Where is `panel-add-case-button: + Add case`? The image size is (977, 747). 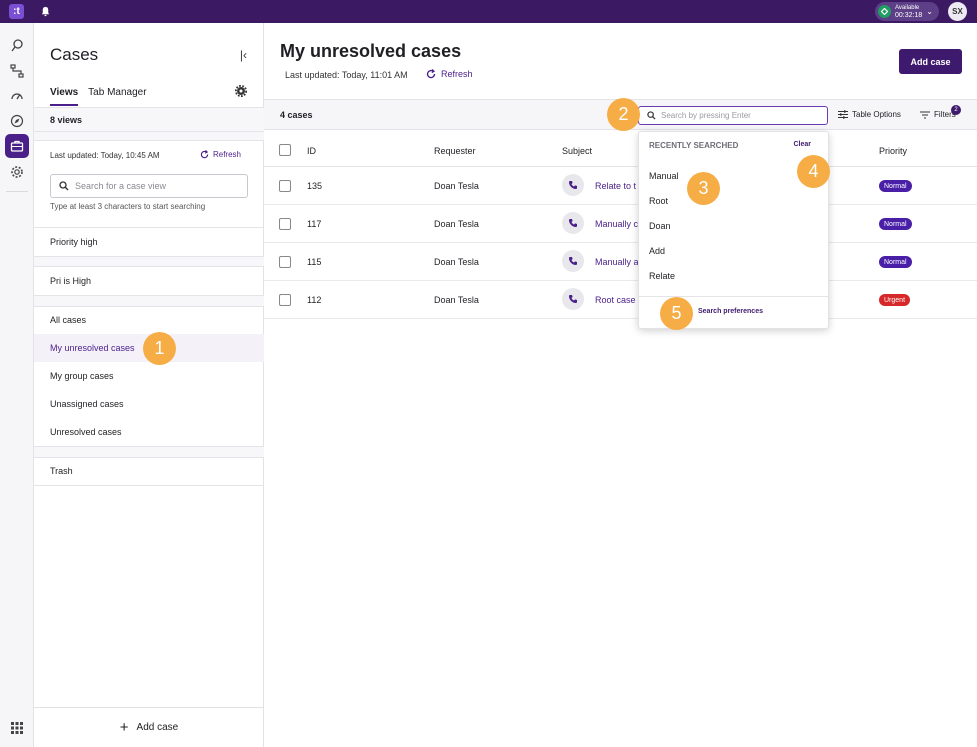
panel-add-case-button: + Add case is located at coordinates (149, 727).